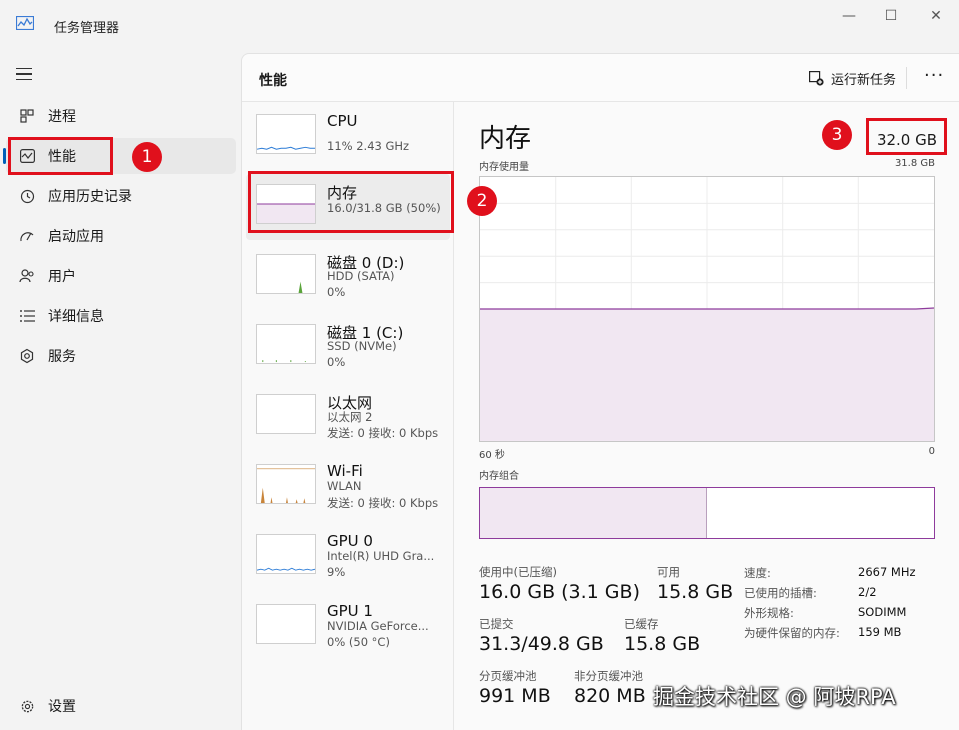  I want to click on resource-item-disk-1: 磁盘 1 (C:) SSD (NVMe) 0%, so click(348, 347).